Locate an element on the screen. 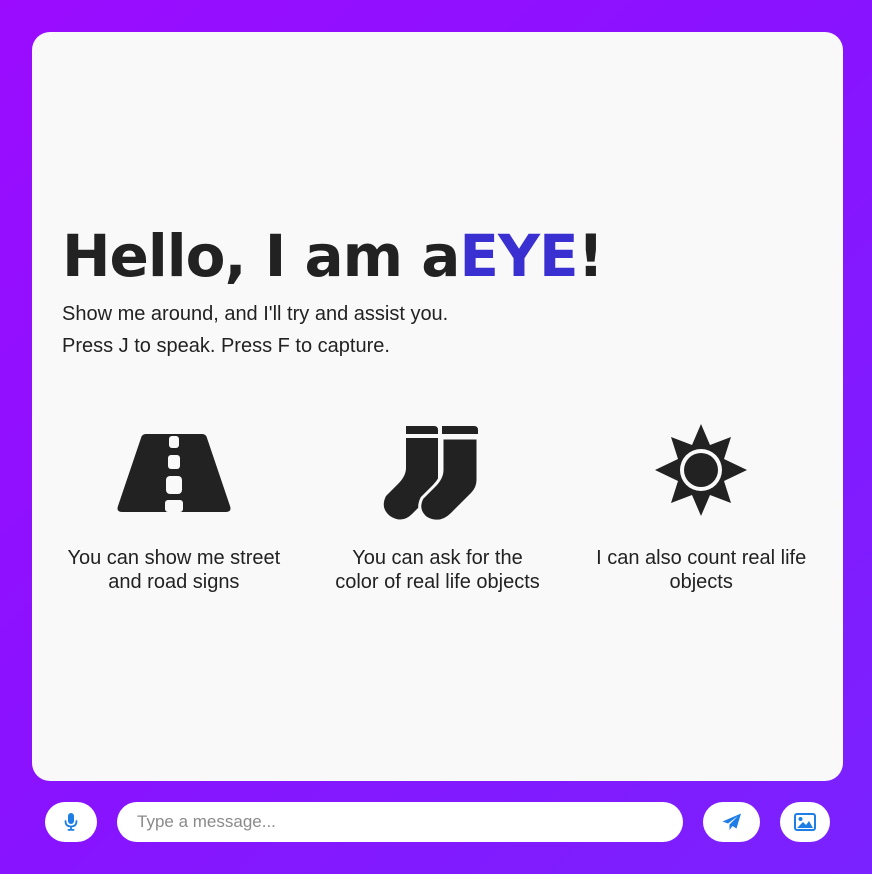  feature-text-line-1: You can ask for the is located at coordinates (437, 558).